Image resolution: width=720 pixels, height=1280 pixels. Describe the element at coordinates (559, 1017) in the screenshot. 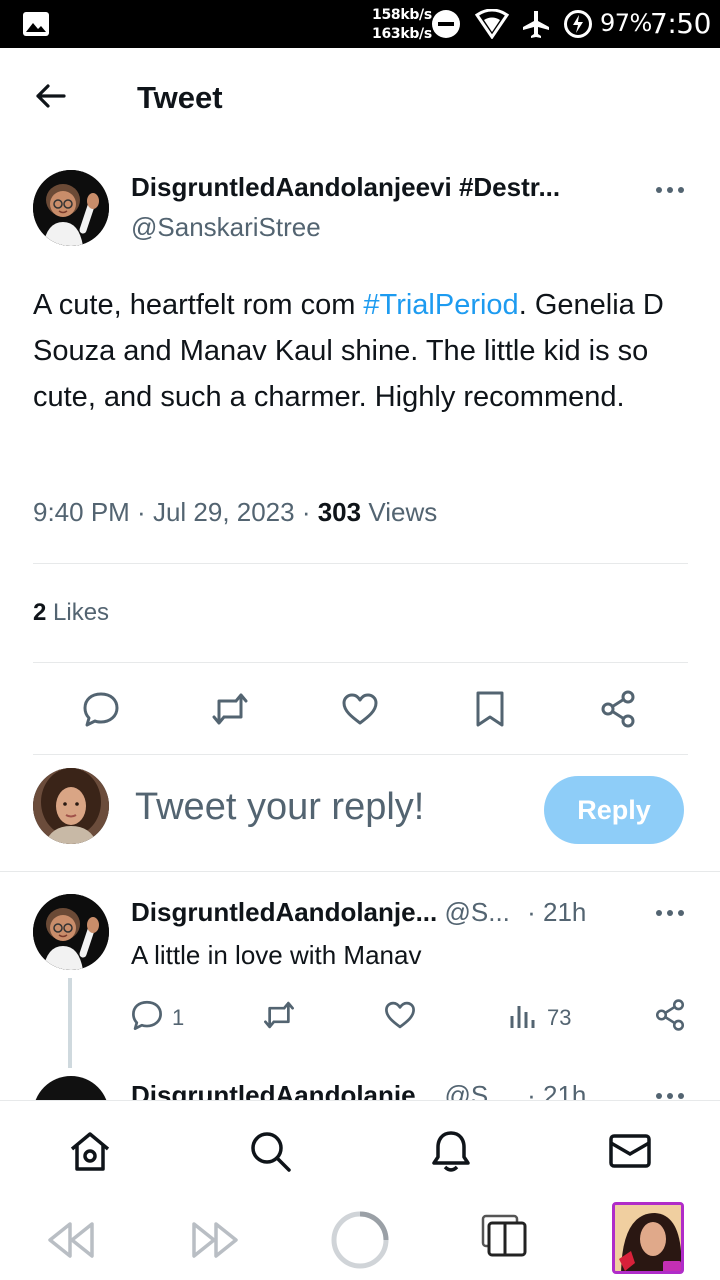

I see `reply-views-count: 73` at that location.